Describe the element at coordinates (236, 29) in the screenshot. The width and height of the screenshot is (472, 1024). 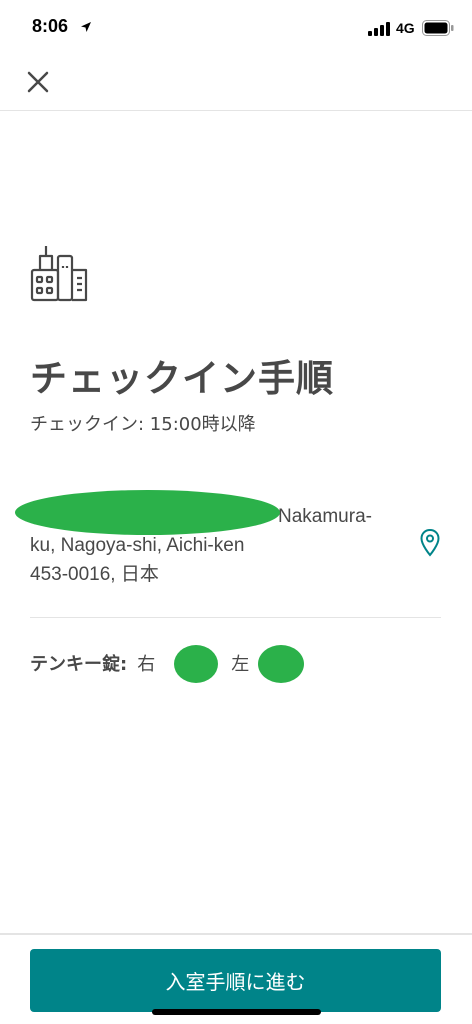
I see `status-bar: 8:06 4G` at that location.